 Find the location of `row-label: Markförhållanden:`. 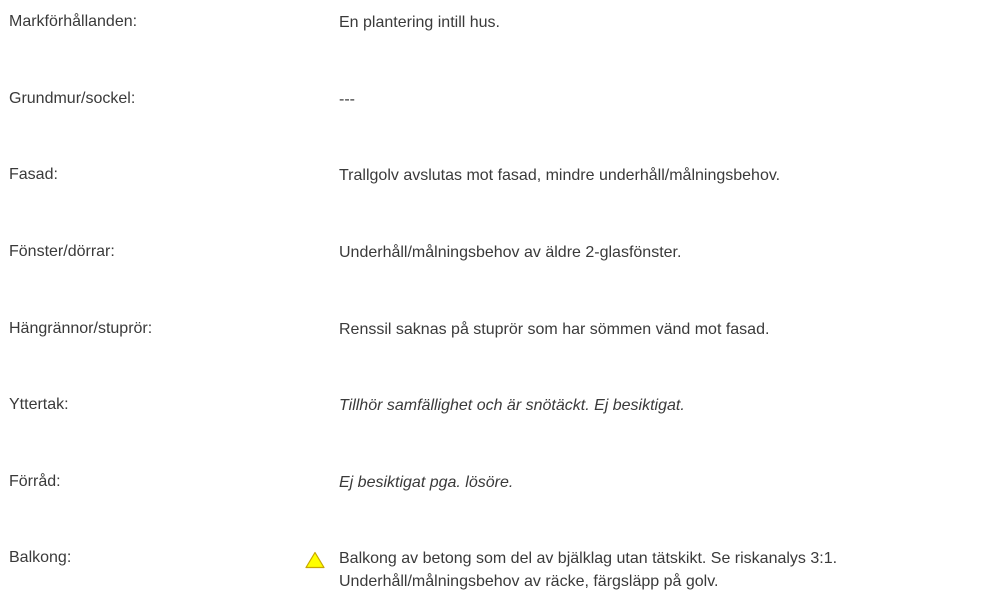

row-label: Markförhållanden: is located at coordinates (73, 21).